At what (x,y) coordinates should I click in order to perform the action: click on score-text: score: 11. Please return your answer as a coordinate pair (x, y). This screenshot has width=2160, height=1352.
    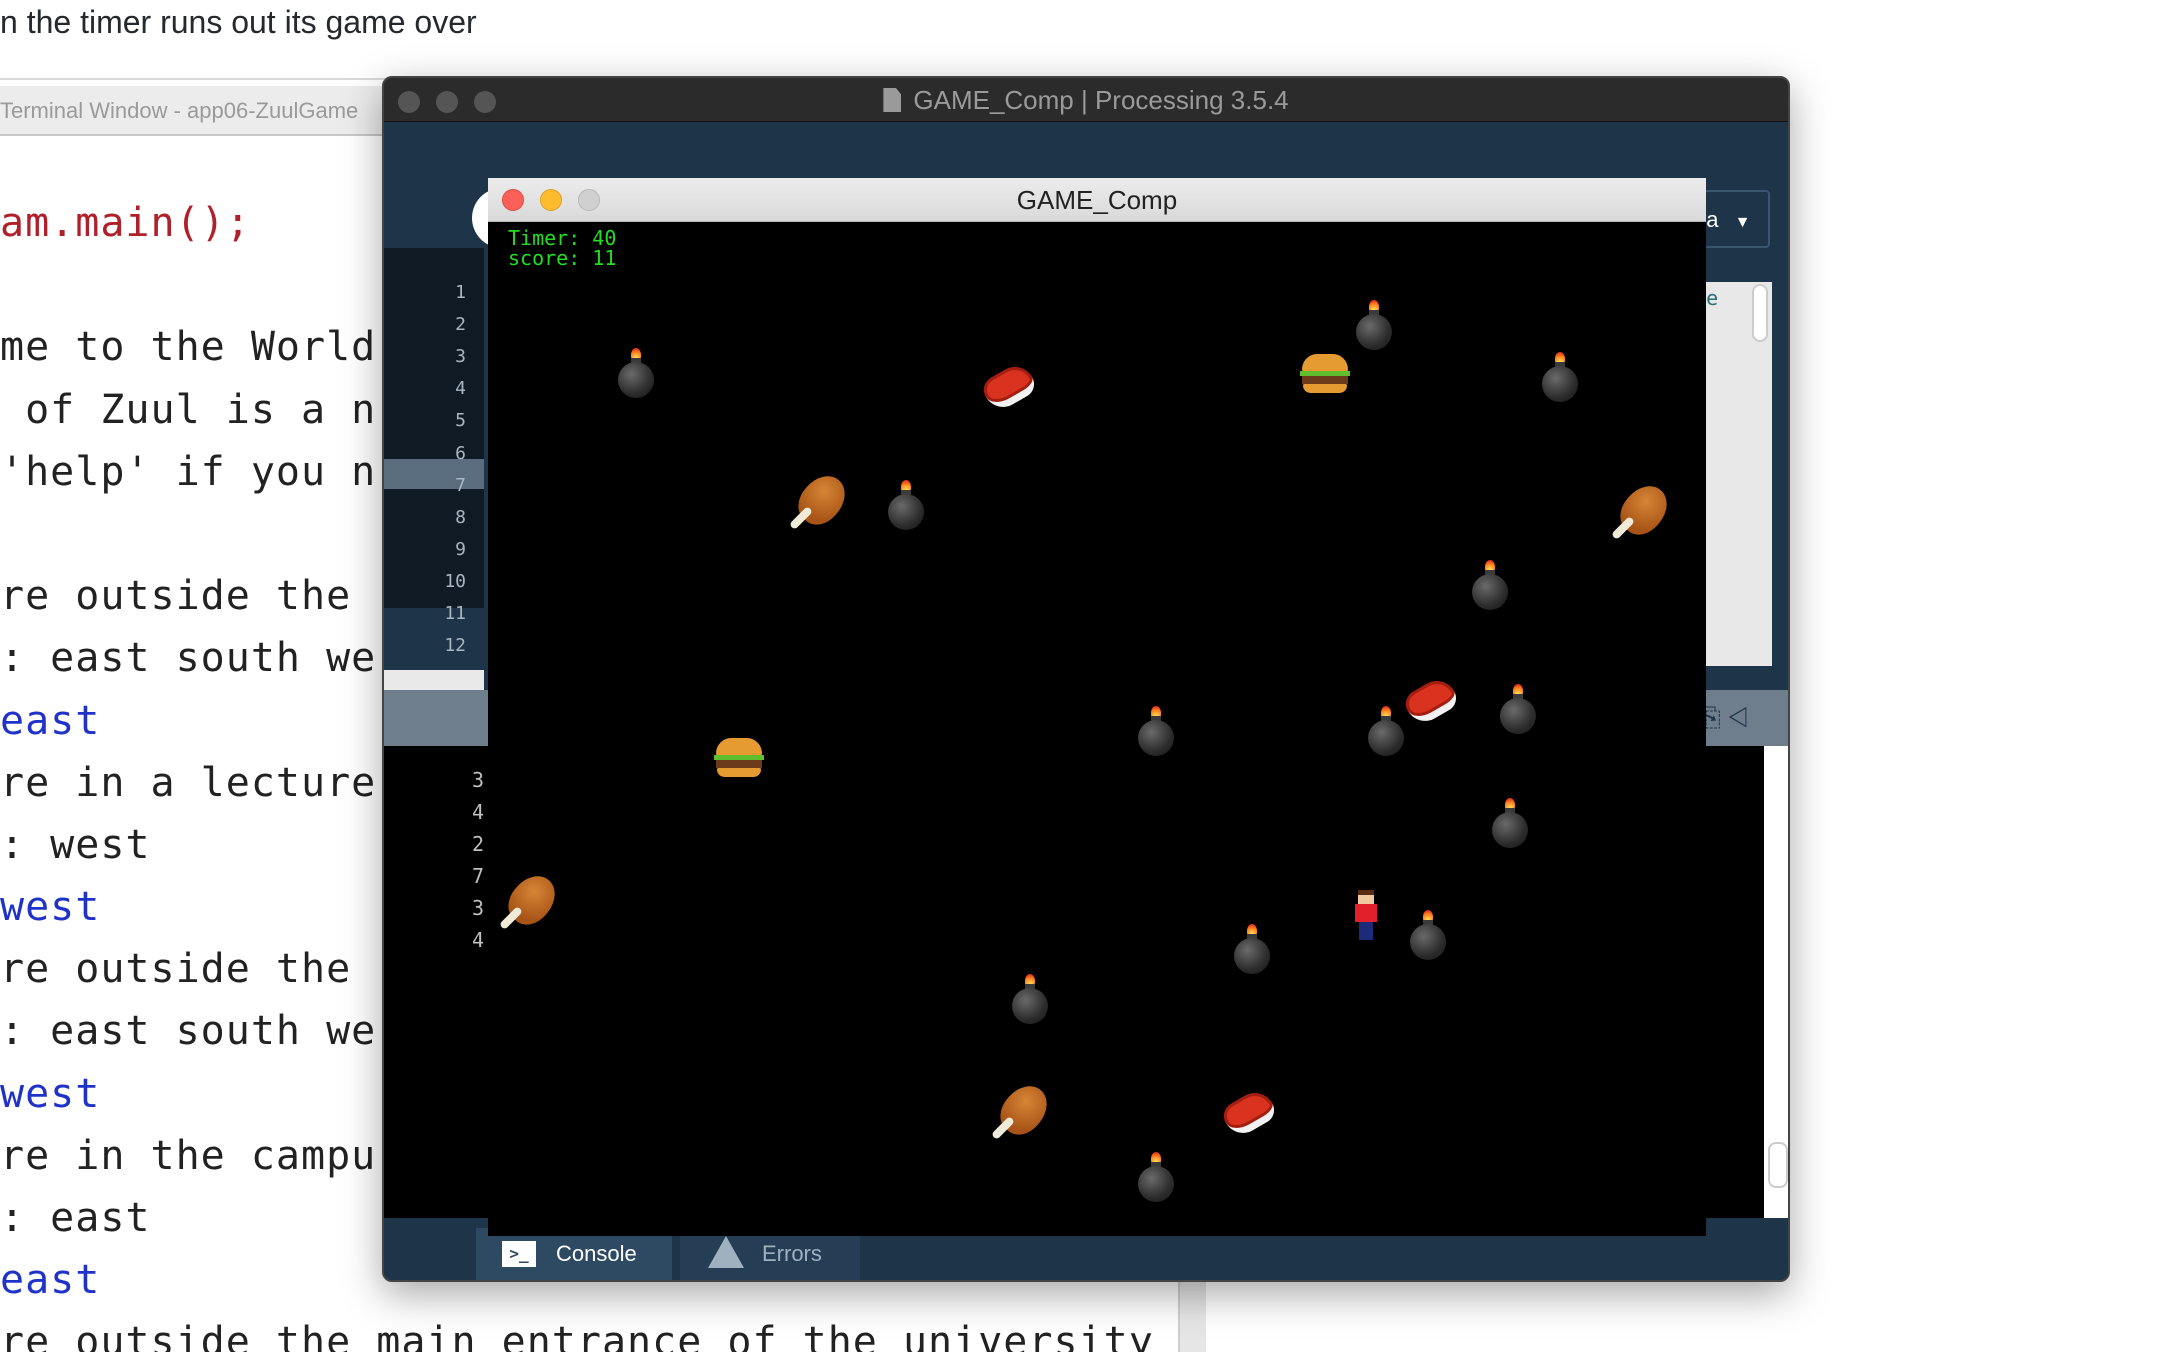
    Looking at the image, I should click on (562, 258).